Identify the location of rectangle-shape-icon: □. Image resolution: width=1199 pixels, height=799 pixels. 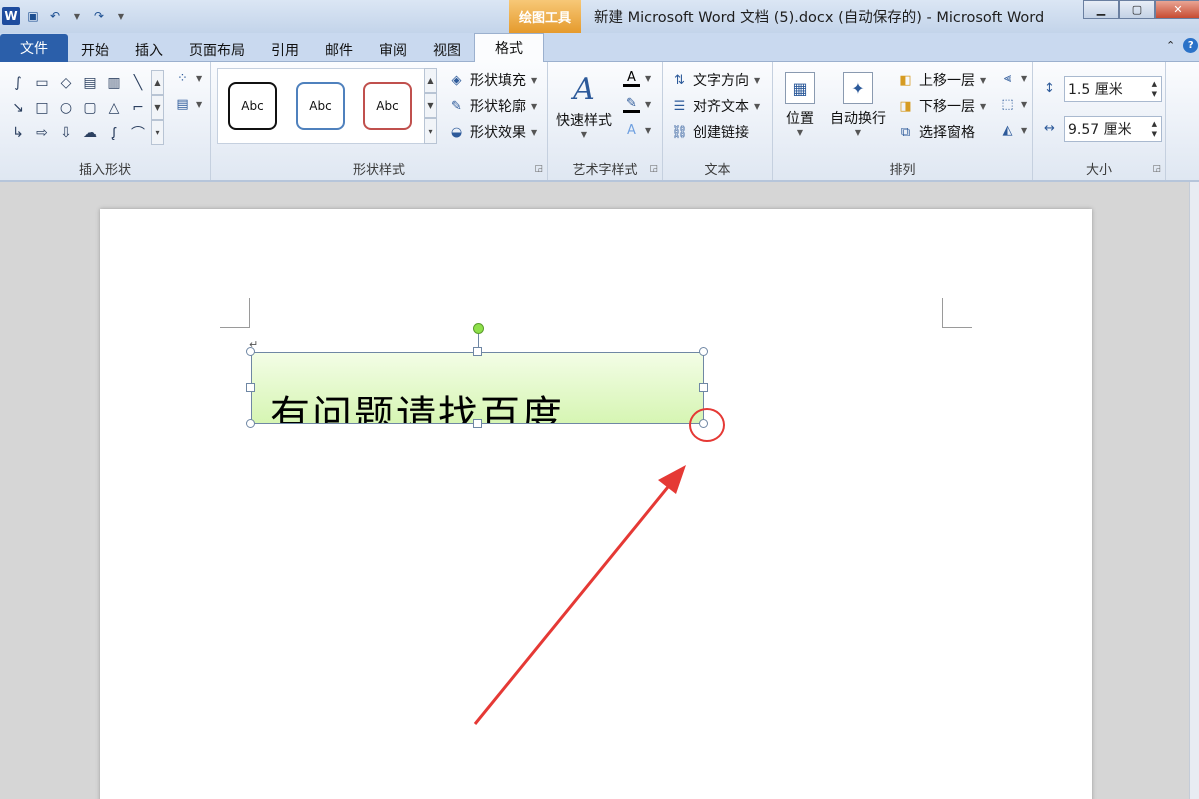
(42, 107).